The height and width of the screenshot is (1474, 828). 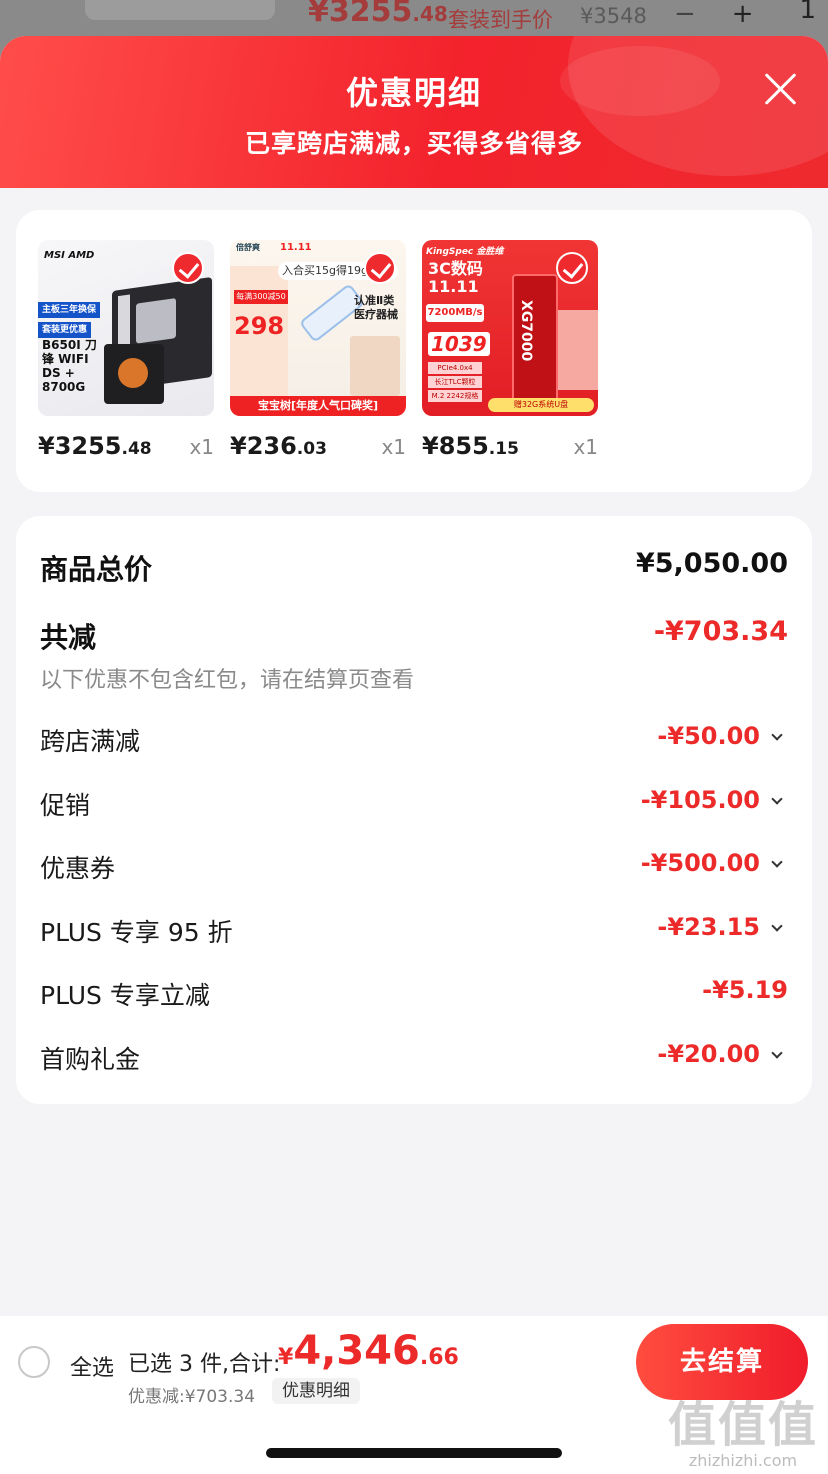 I want to click on product-price: ¥236.03, so click(x=278, y=446).